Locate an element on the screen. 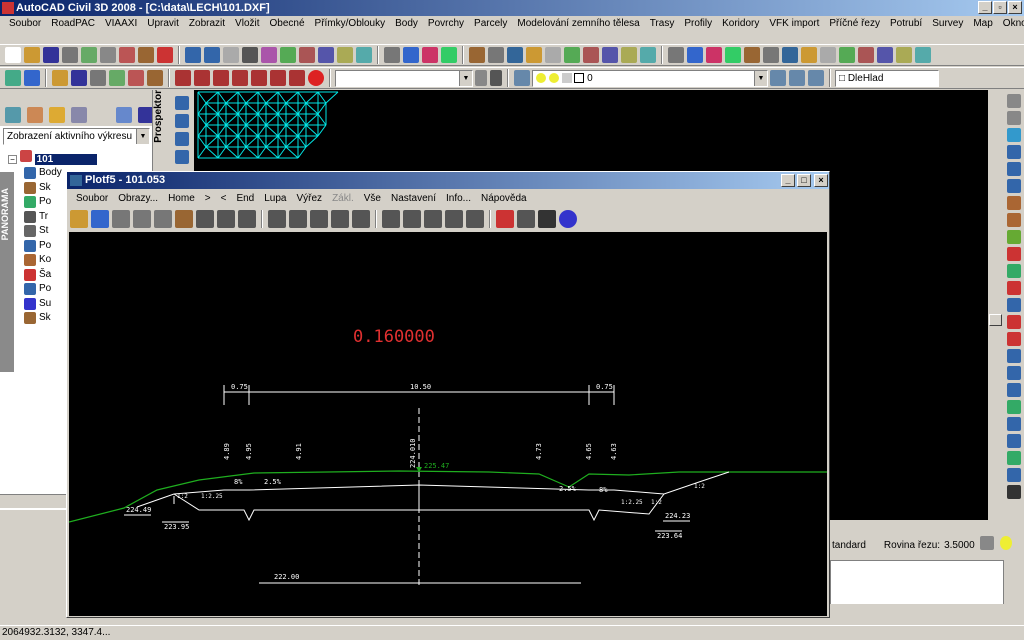  zoom-icon is located at coordinates (391, 219).